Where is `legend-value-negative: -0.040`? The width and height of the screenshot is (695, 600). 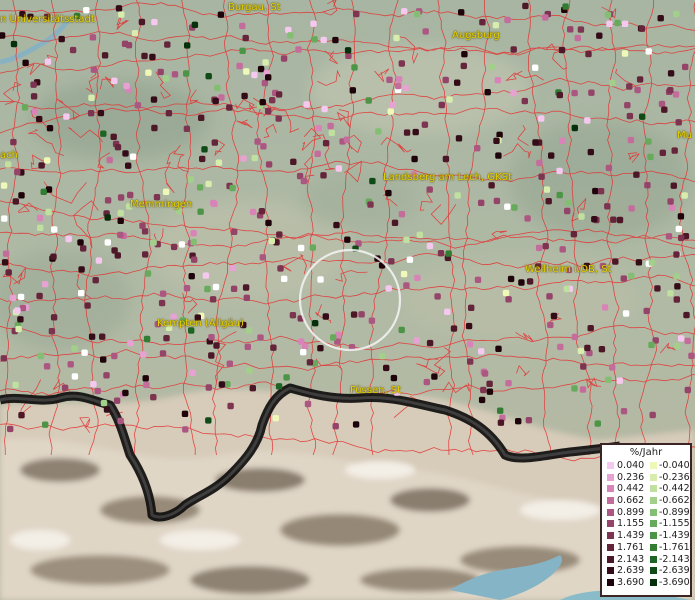
legend-value-negative: -0.040 is located at coordinates (674, 465).